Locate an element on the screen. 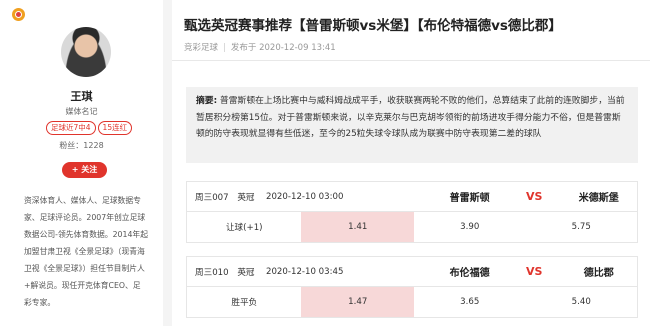 This screenshot has width=650, height=326. odds-draw: 3.65 is located at coordinates (470, 302).